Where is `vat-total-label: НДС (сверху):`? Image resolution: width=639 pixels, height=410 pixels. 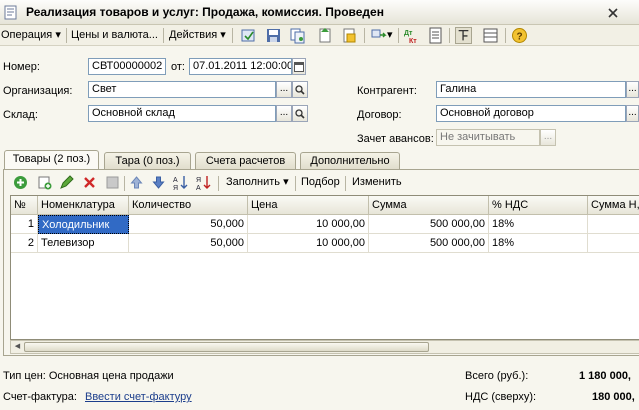
vat-total-label: НДС (сверху): is located at coordinates (501, 397).